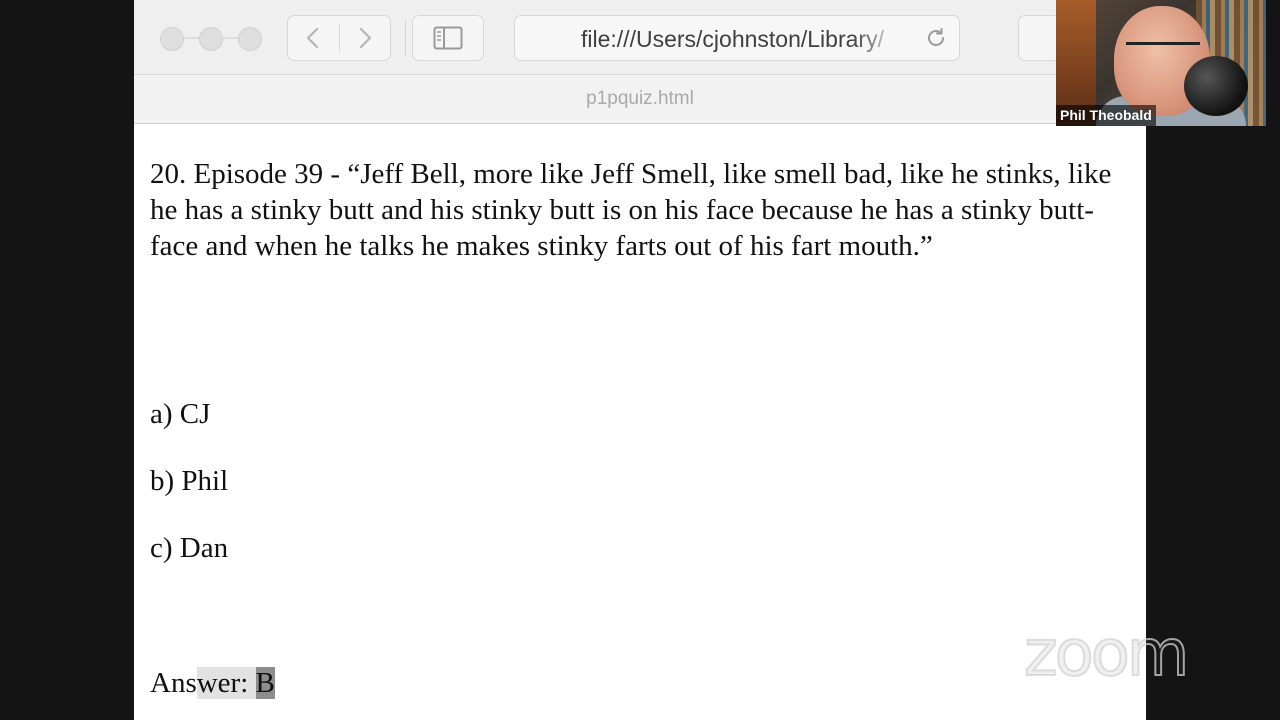 The width and height of the screenshot is (1280, 720). I want to click on navigation-buttons, so click(339, 38).